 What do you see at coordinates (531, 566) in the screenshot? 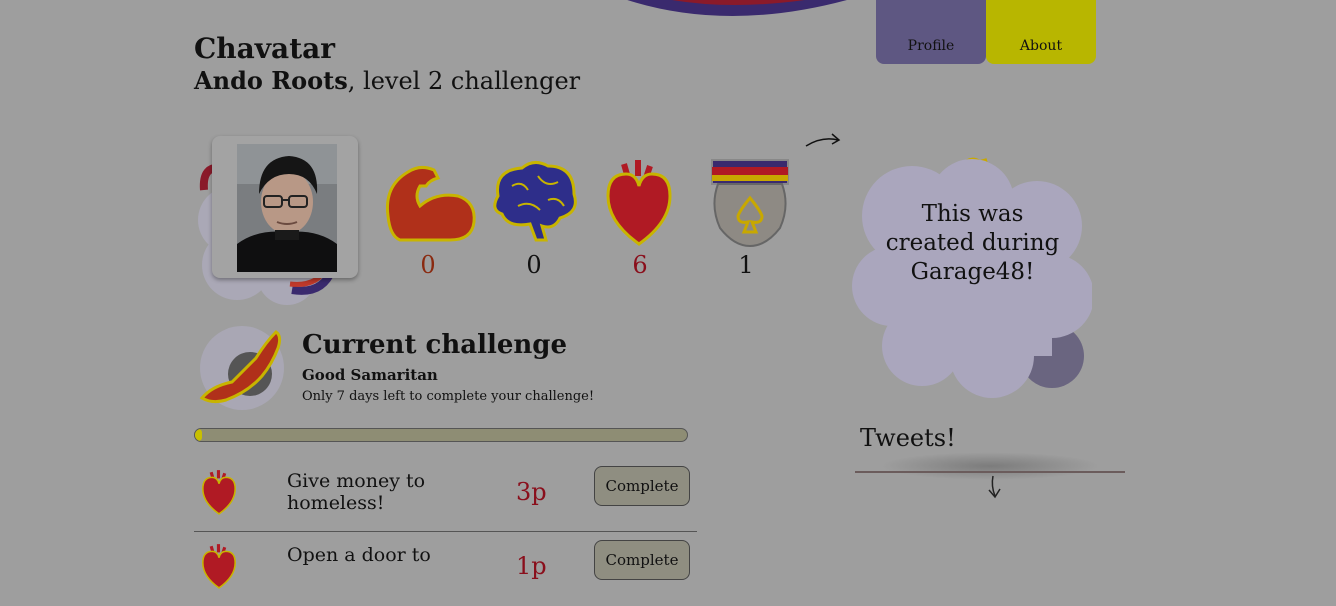
I see `task-points: 1p` at bounding box center [531, 566].